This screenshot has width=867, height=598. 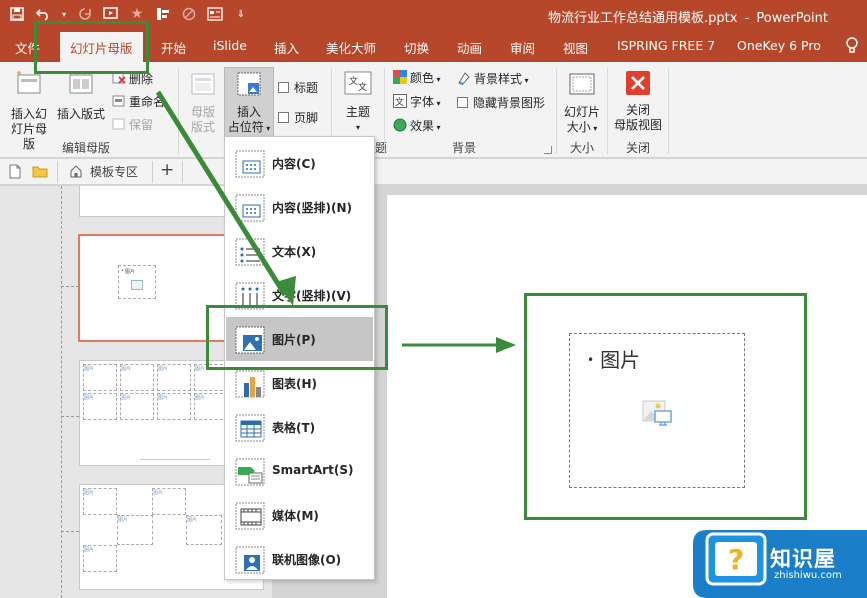 I want to click on tab-ispring: ISPRING FREE 7, so click(x=666, y=45).